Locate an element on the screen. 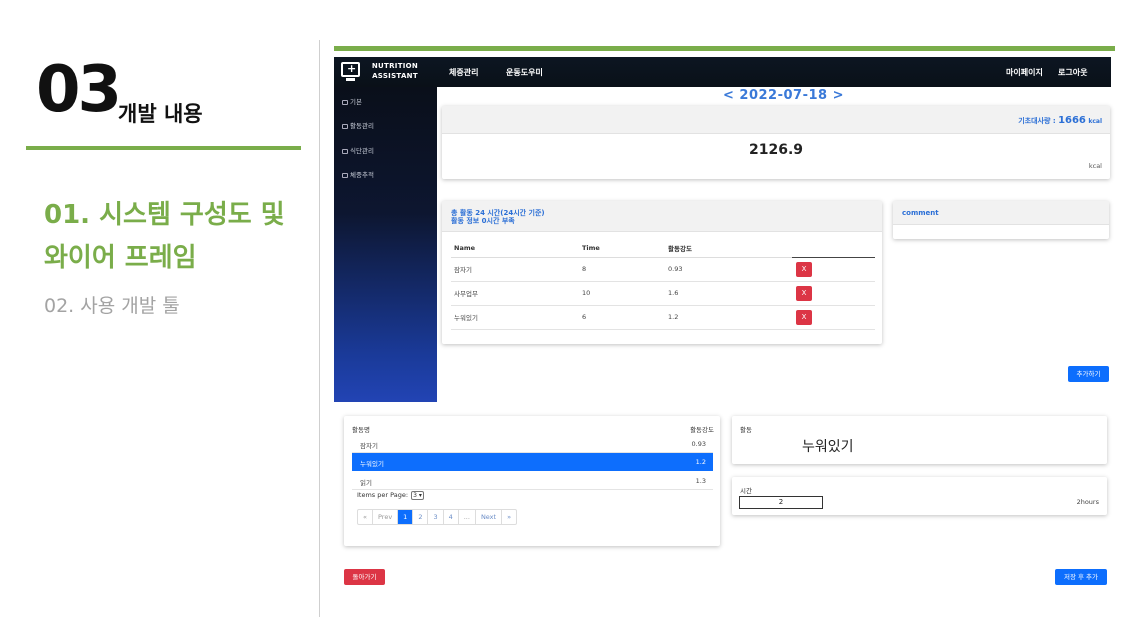  activity-field-label: 활동 is located at coordinates (746, 430).